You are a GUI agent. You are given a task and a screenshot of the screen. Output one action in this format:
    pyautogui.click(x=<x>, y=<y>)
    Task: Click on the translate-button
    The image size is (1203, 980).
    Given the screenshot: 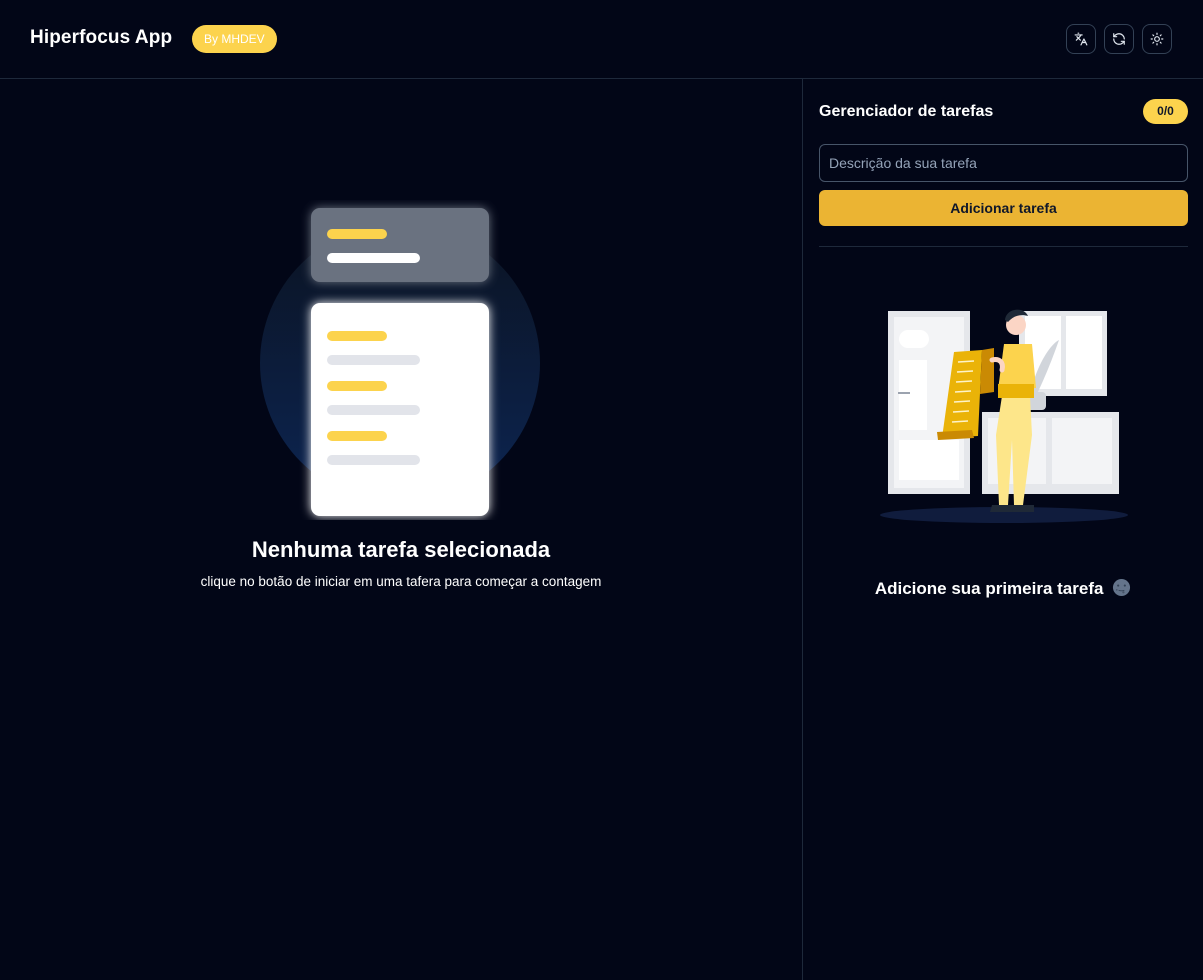 What is the action you would take?
    pyautogui.click(x=1081, y=39)
    